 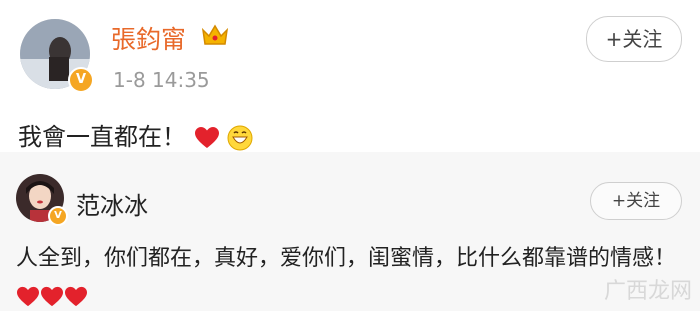 What do you see at coordinates (636, 201) in the screenshot?
I see `comment-follow-button: +关注` at bounding box center [636, 201].